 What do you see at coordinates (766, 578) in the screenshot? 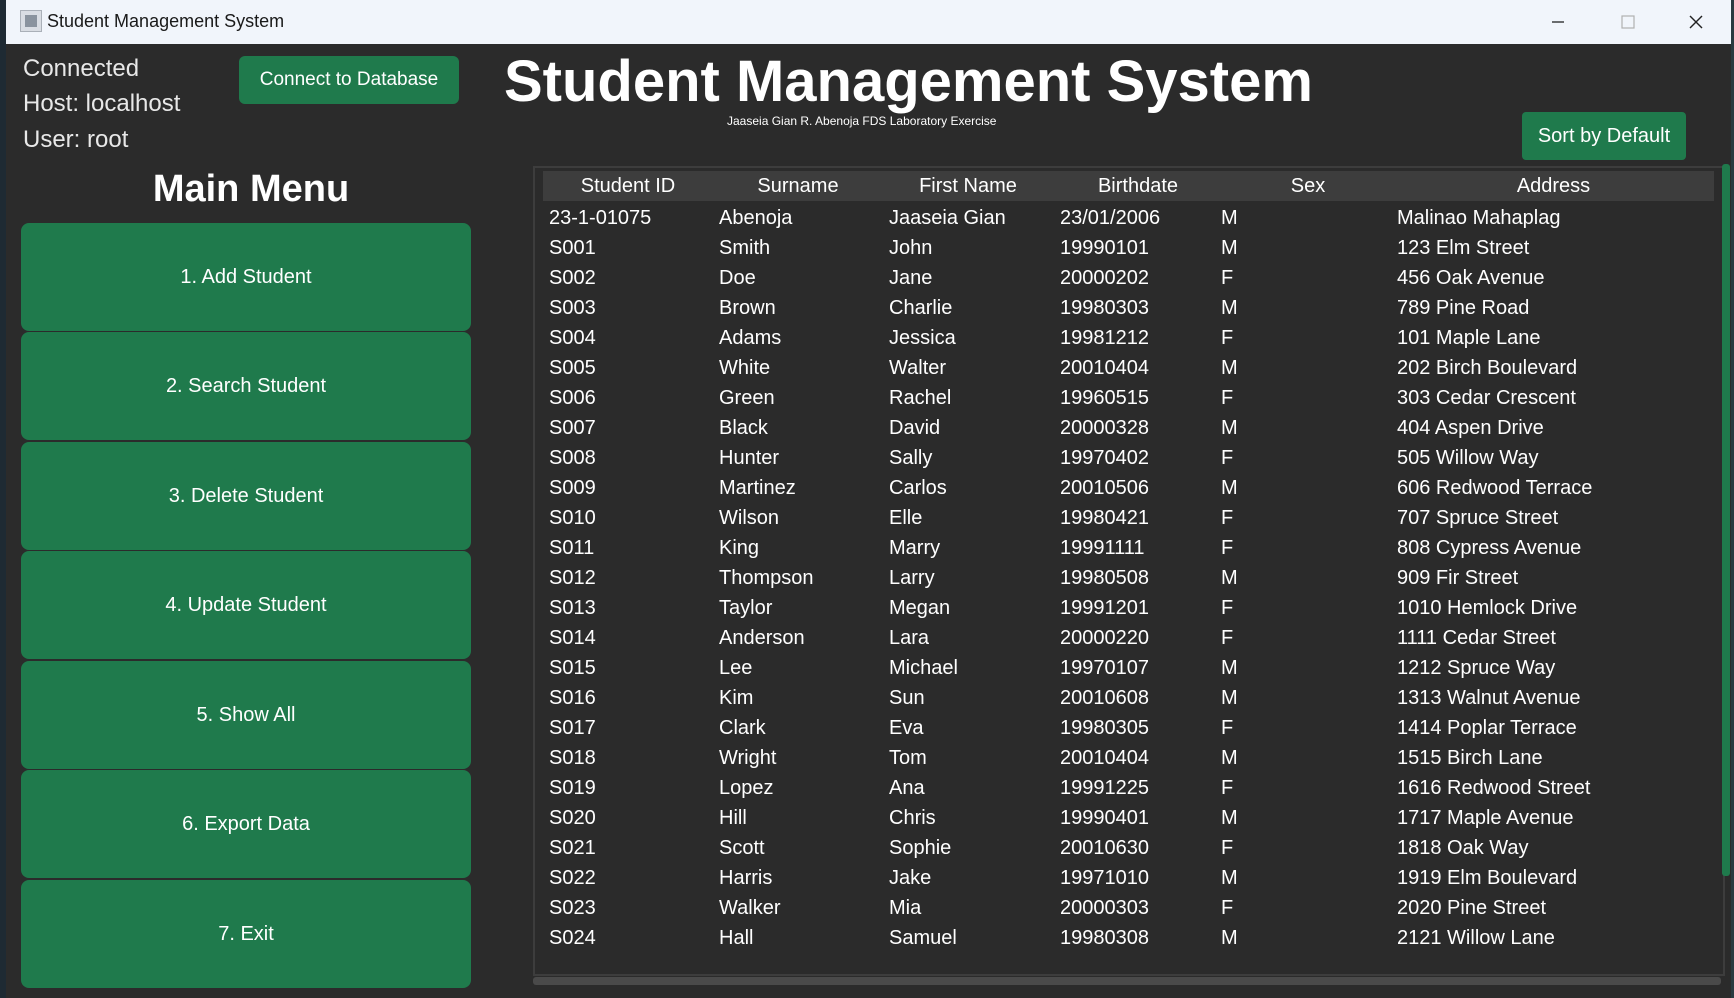
I see `cell-surname: Thompson` at bounding box center [766, 578].